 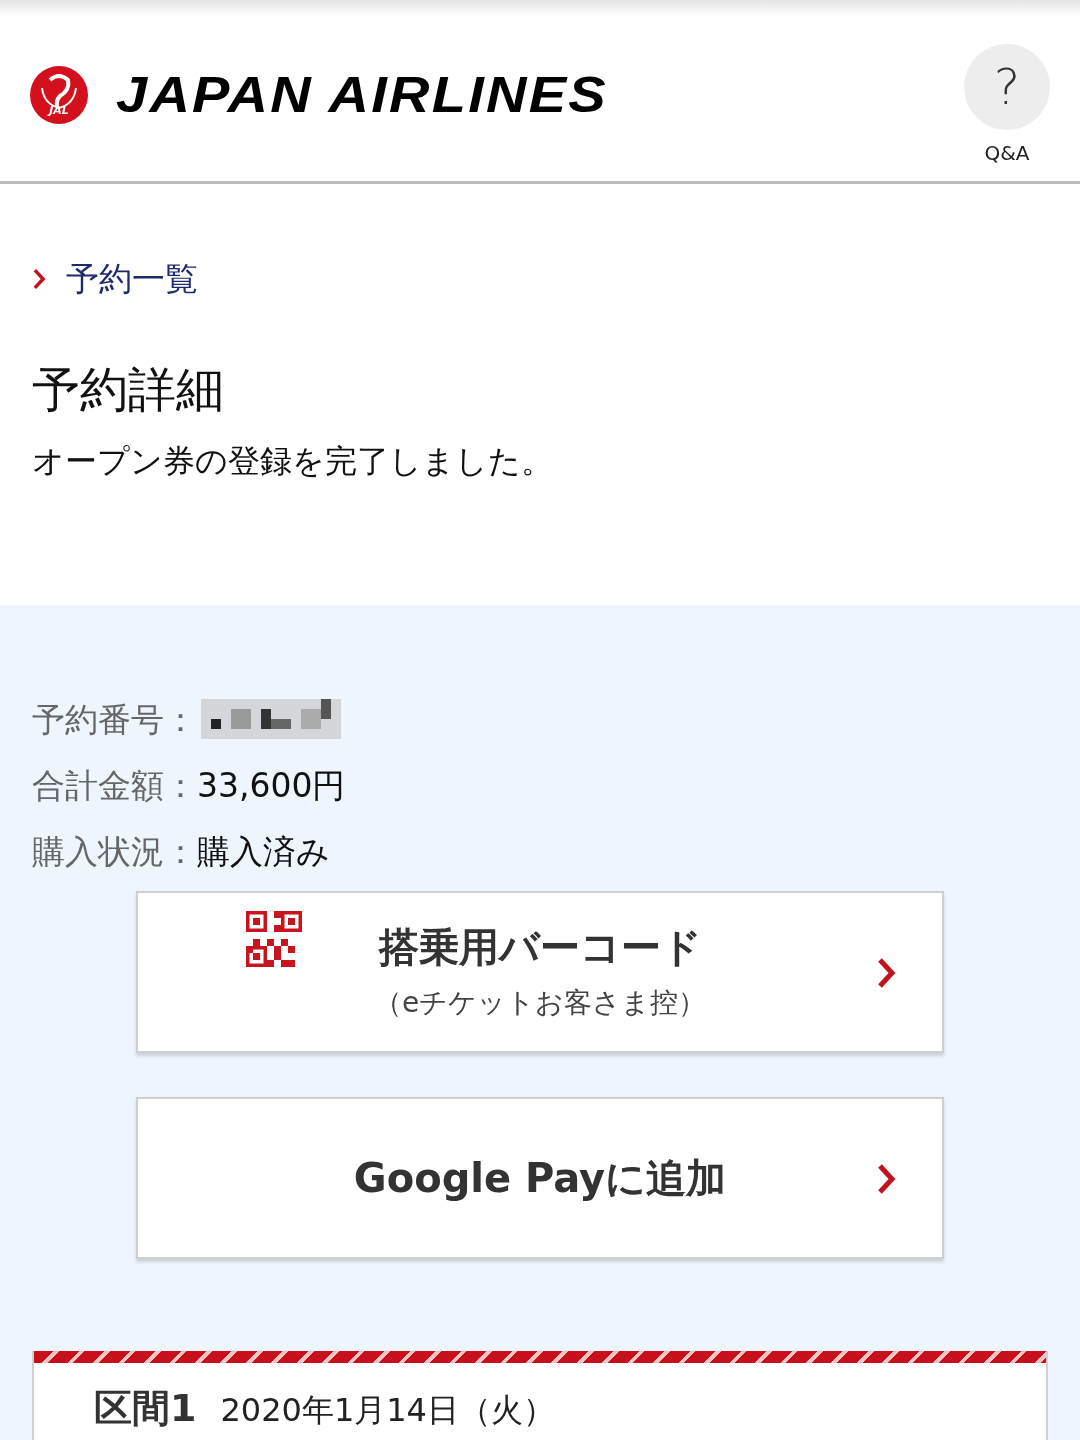 I want to click on segment-date: 2020年1月14日（火）, so click(x=387, y=1410).